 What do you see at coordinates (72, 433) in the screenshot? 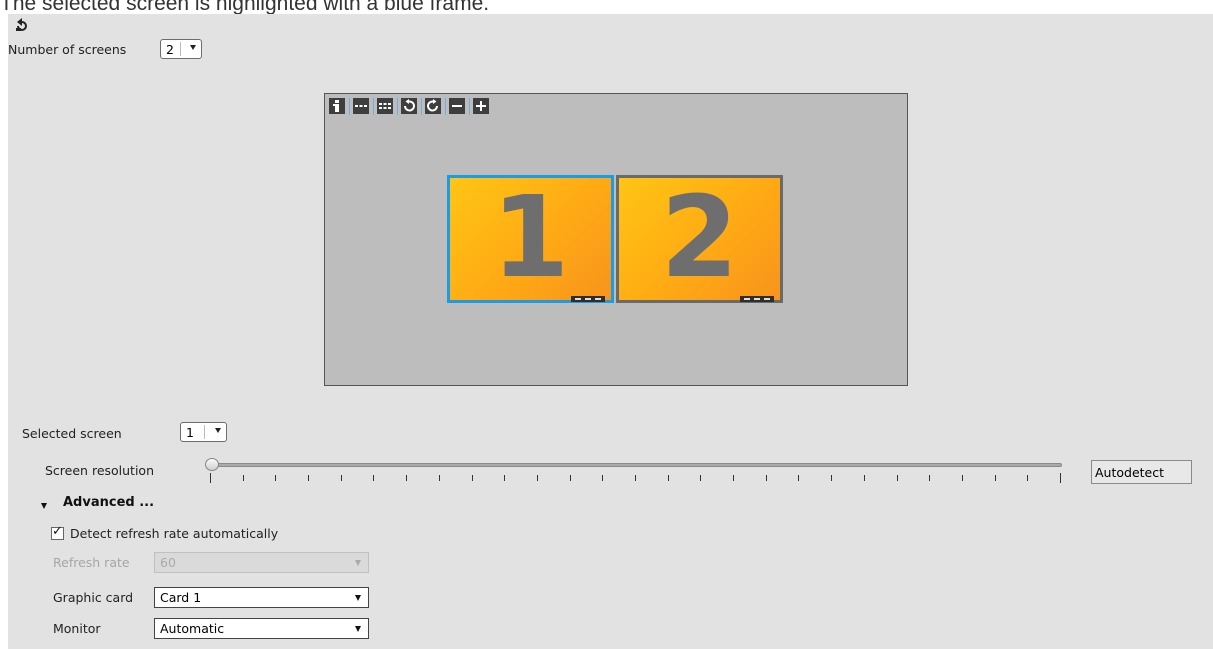
I see `selected-screen-label: Selected screen` at bounding box center [72, 433].